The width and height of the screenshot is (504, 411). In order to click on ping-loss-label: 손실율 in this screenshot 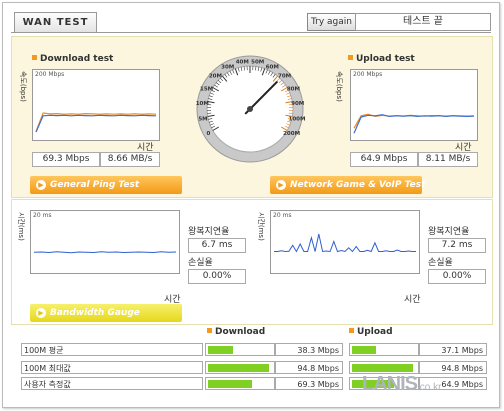, I will do `click(200, 263)`.